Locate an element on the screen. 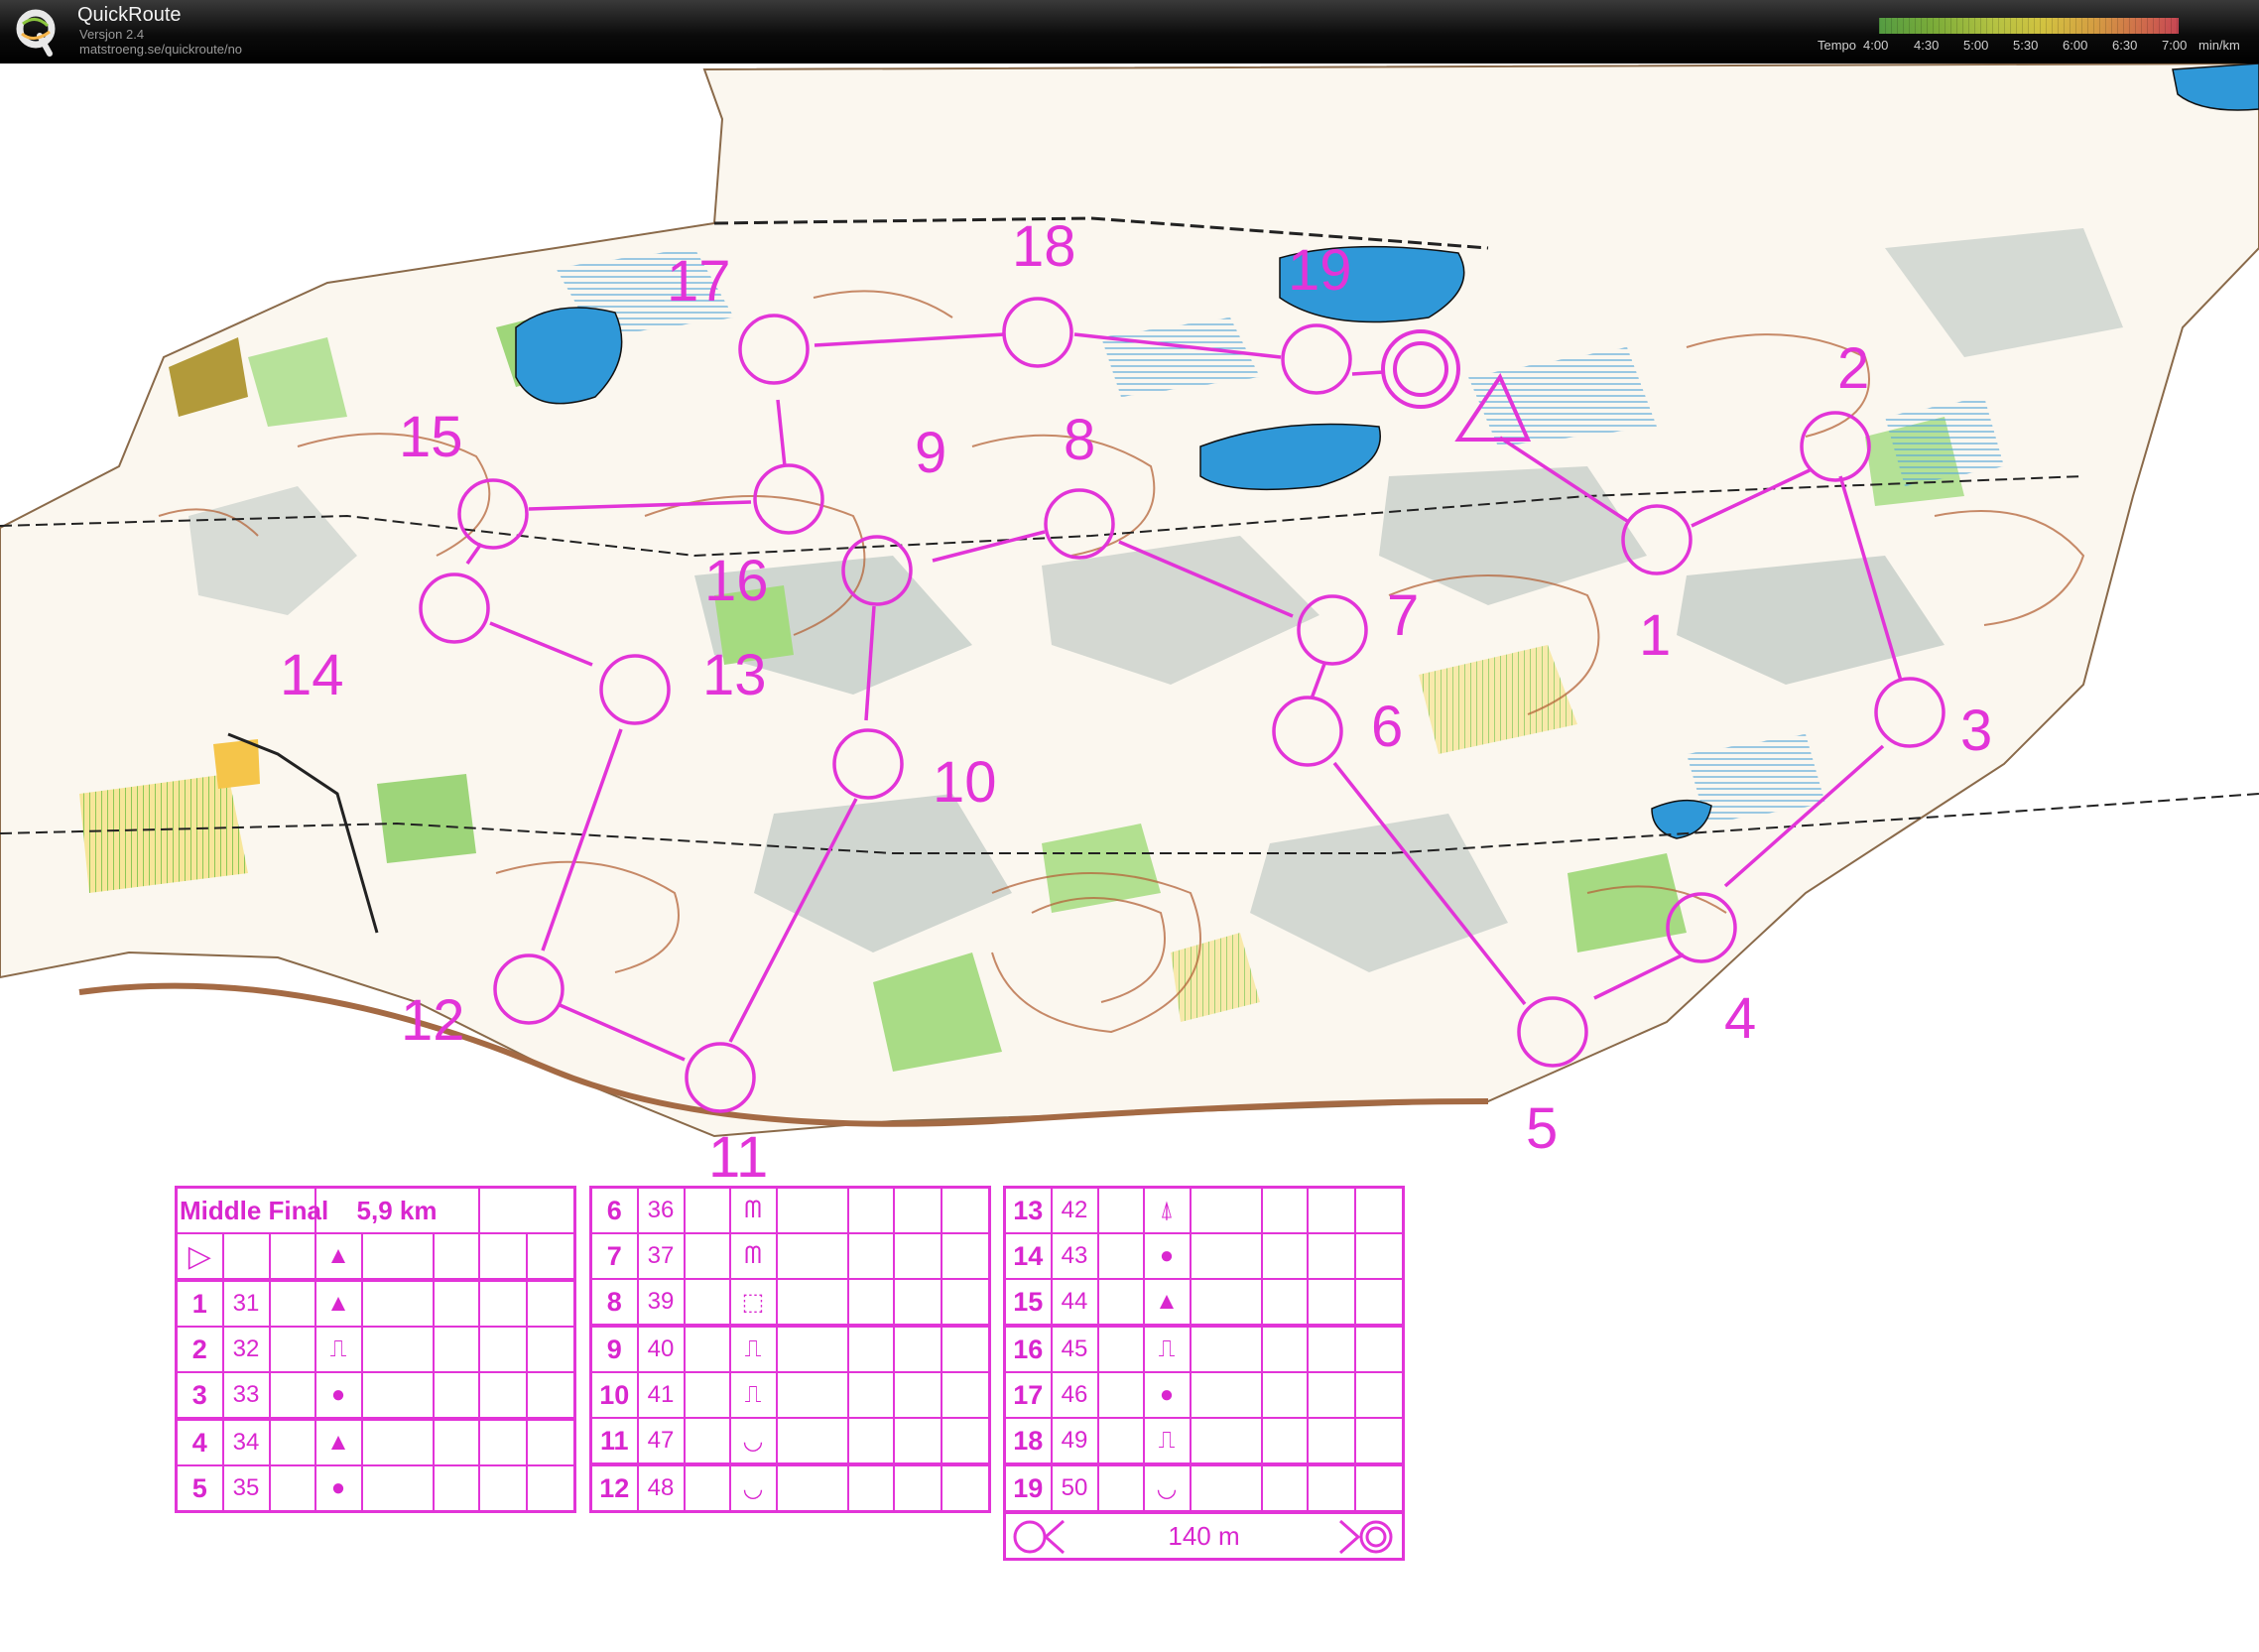 This screenshot has width=2259, height=1652. control-number: 3 is located at coordinates (1976, 731).